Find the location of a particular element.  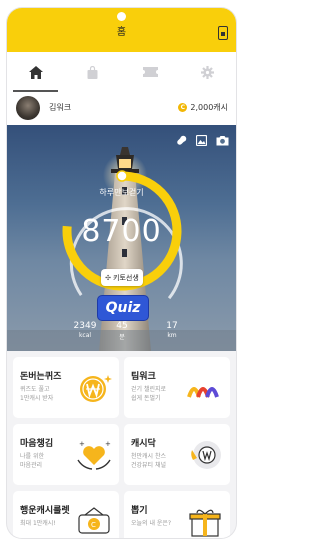

profile-bar: 김워크 C 2,000캐시 is located at coordinates (121, 108).